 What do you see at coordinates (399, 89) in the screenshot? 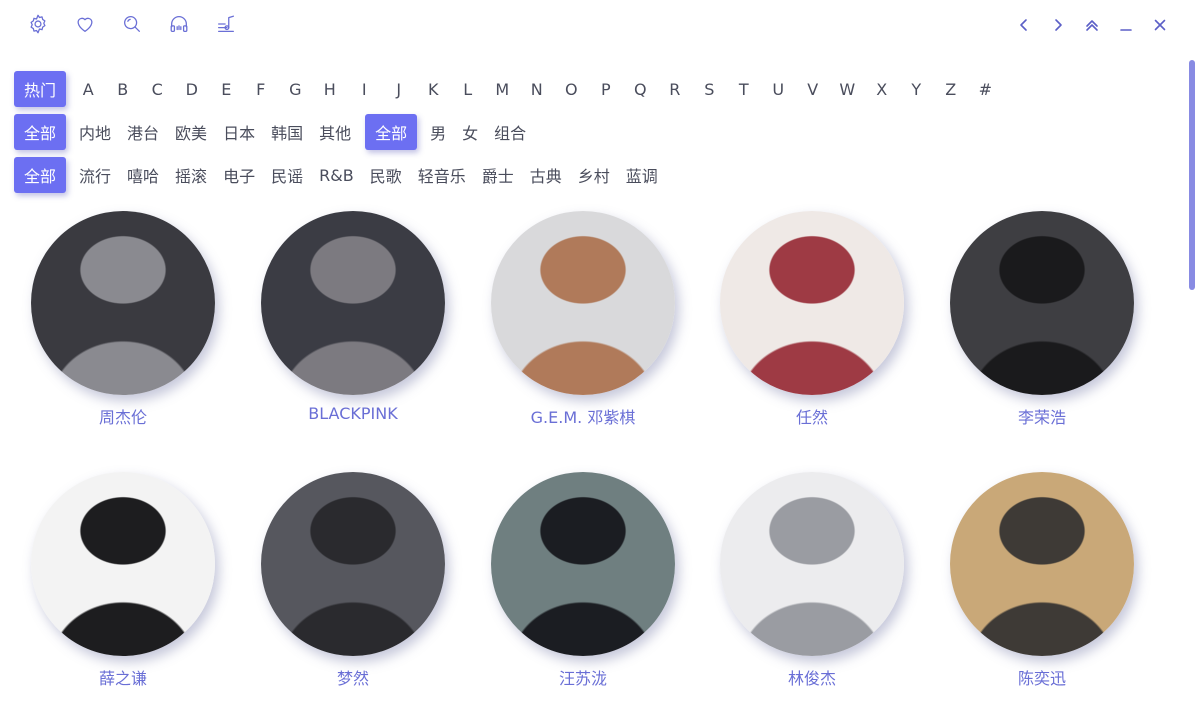
I see `filter-letter: J` at bounding box center [399, 89].